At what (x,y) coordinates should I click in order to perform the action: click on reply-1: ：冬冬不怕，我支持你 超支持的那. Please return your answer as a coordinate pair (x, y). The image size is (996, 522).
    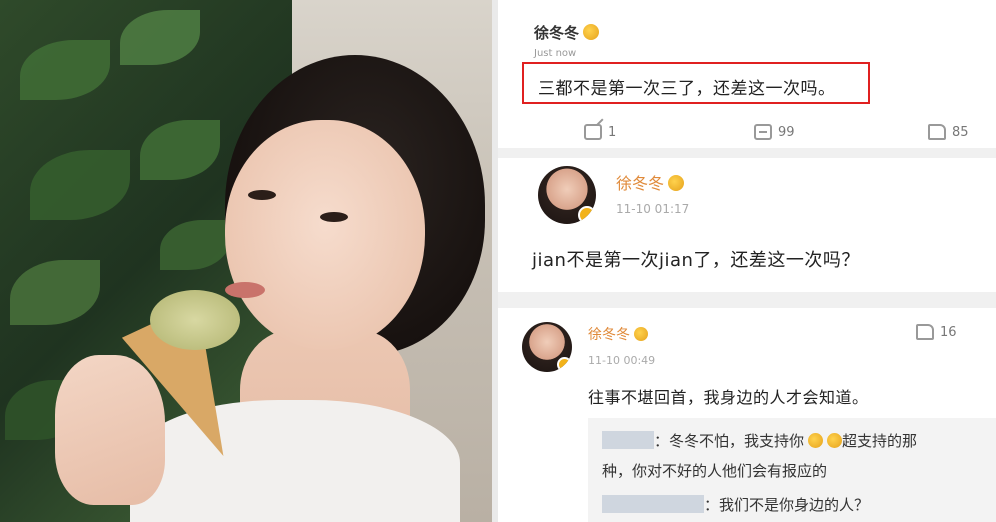
    Looking at the image, I should click on (759, 440).